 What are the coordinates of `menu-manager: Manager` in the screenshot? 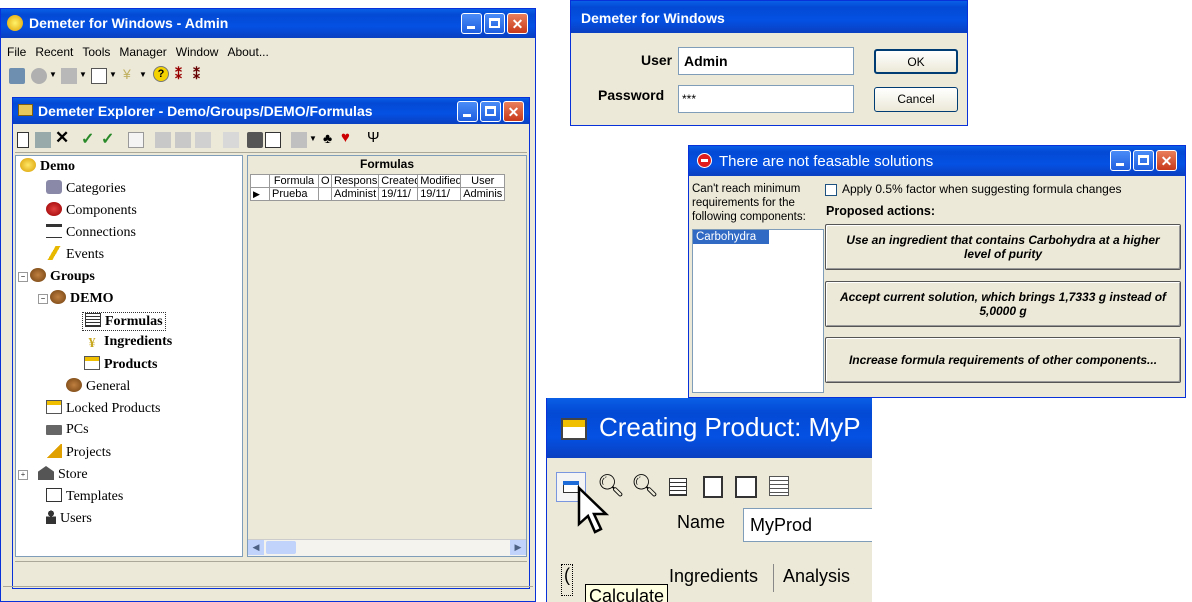 It's located at (142, 52).